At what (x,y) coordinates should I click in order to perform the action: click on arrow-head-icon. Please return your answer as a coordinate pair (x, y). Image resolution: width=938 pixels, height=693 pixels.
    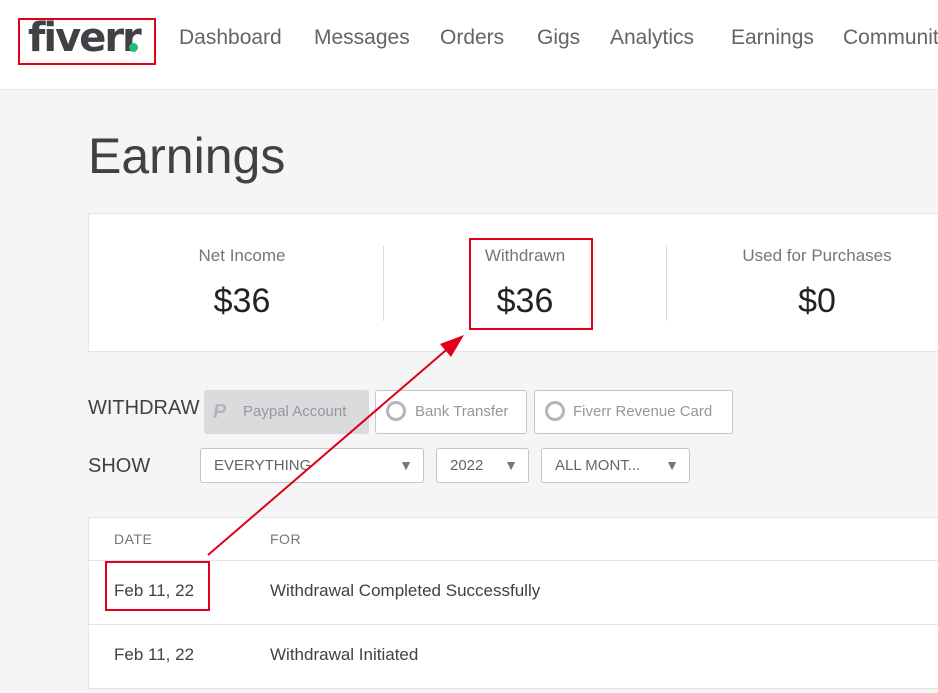
    Looking at the image, I should click on (452, 346).